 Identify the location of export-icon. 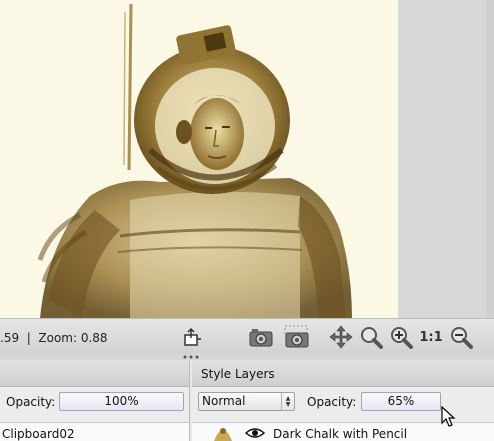
(192, 336).